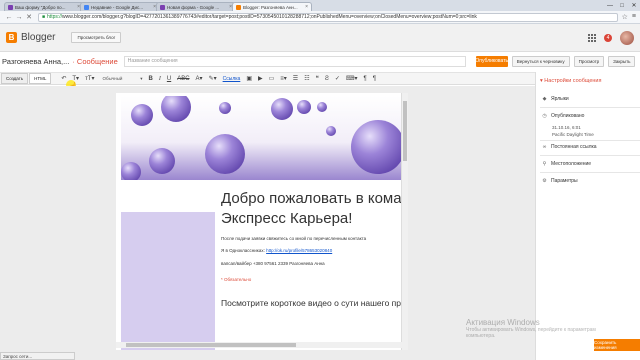  I want to click on underline-icon: U, so click(169, 79).